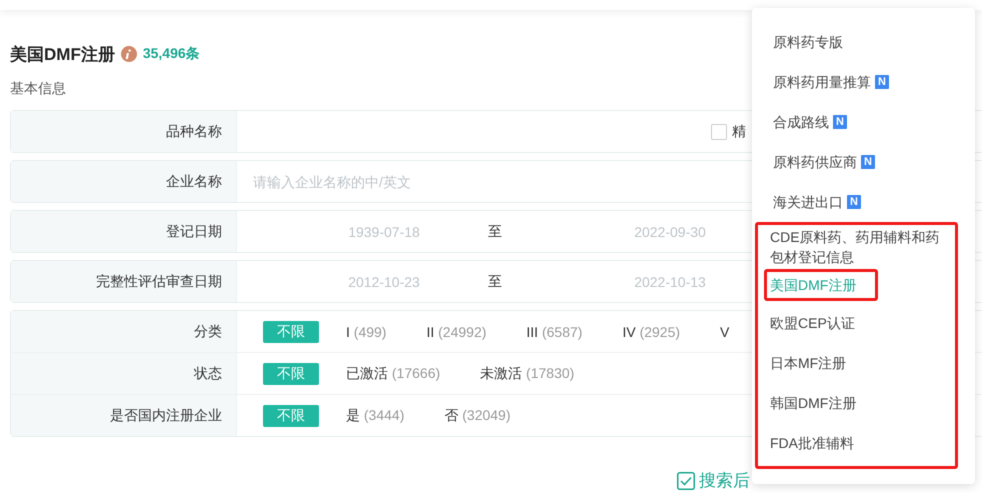 This screenshot has height=493, width=982. I want to click on field-label: 企业名称, so click(124, 181).